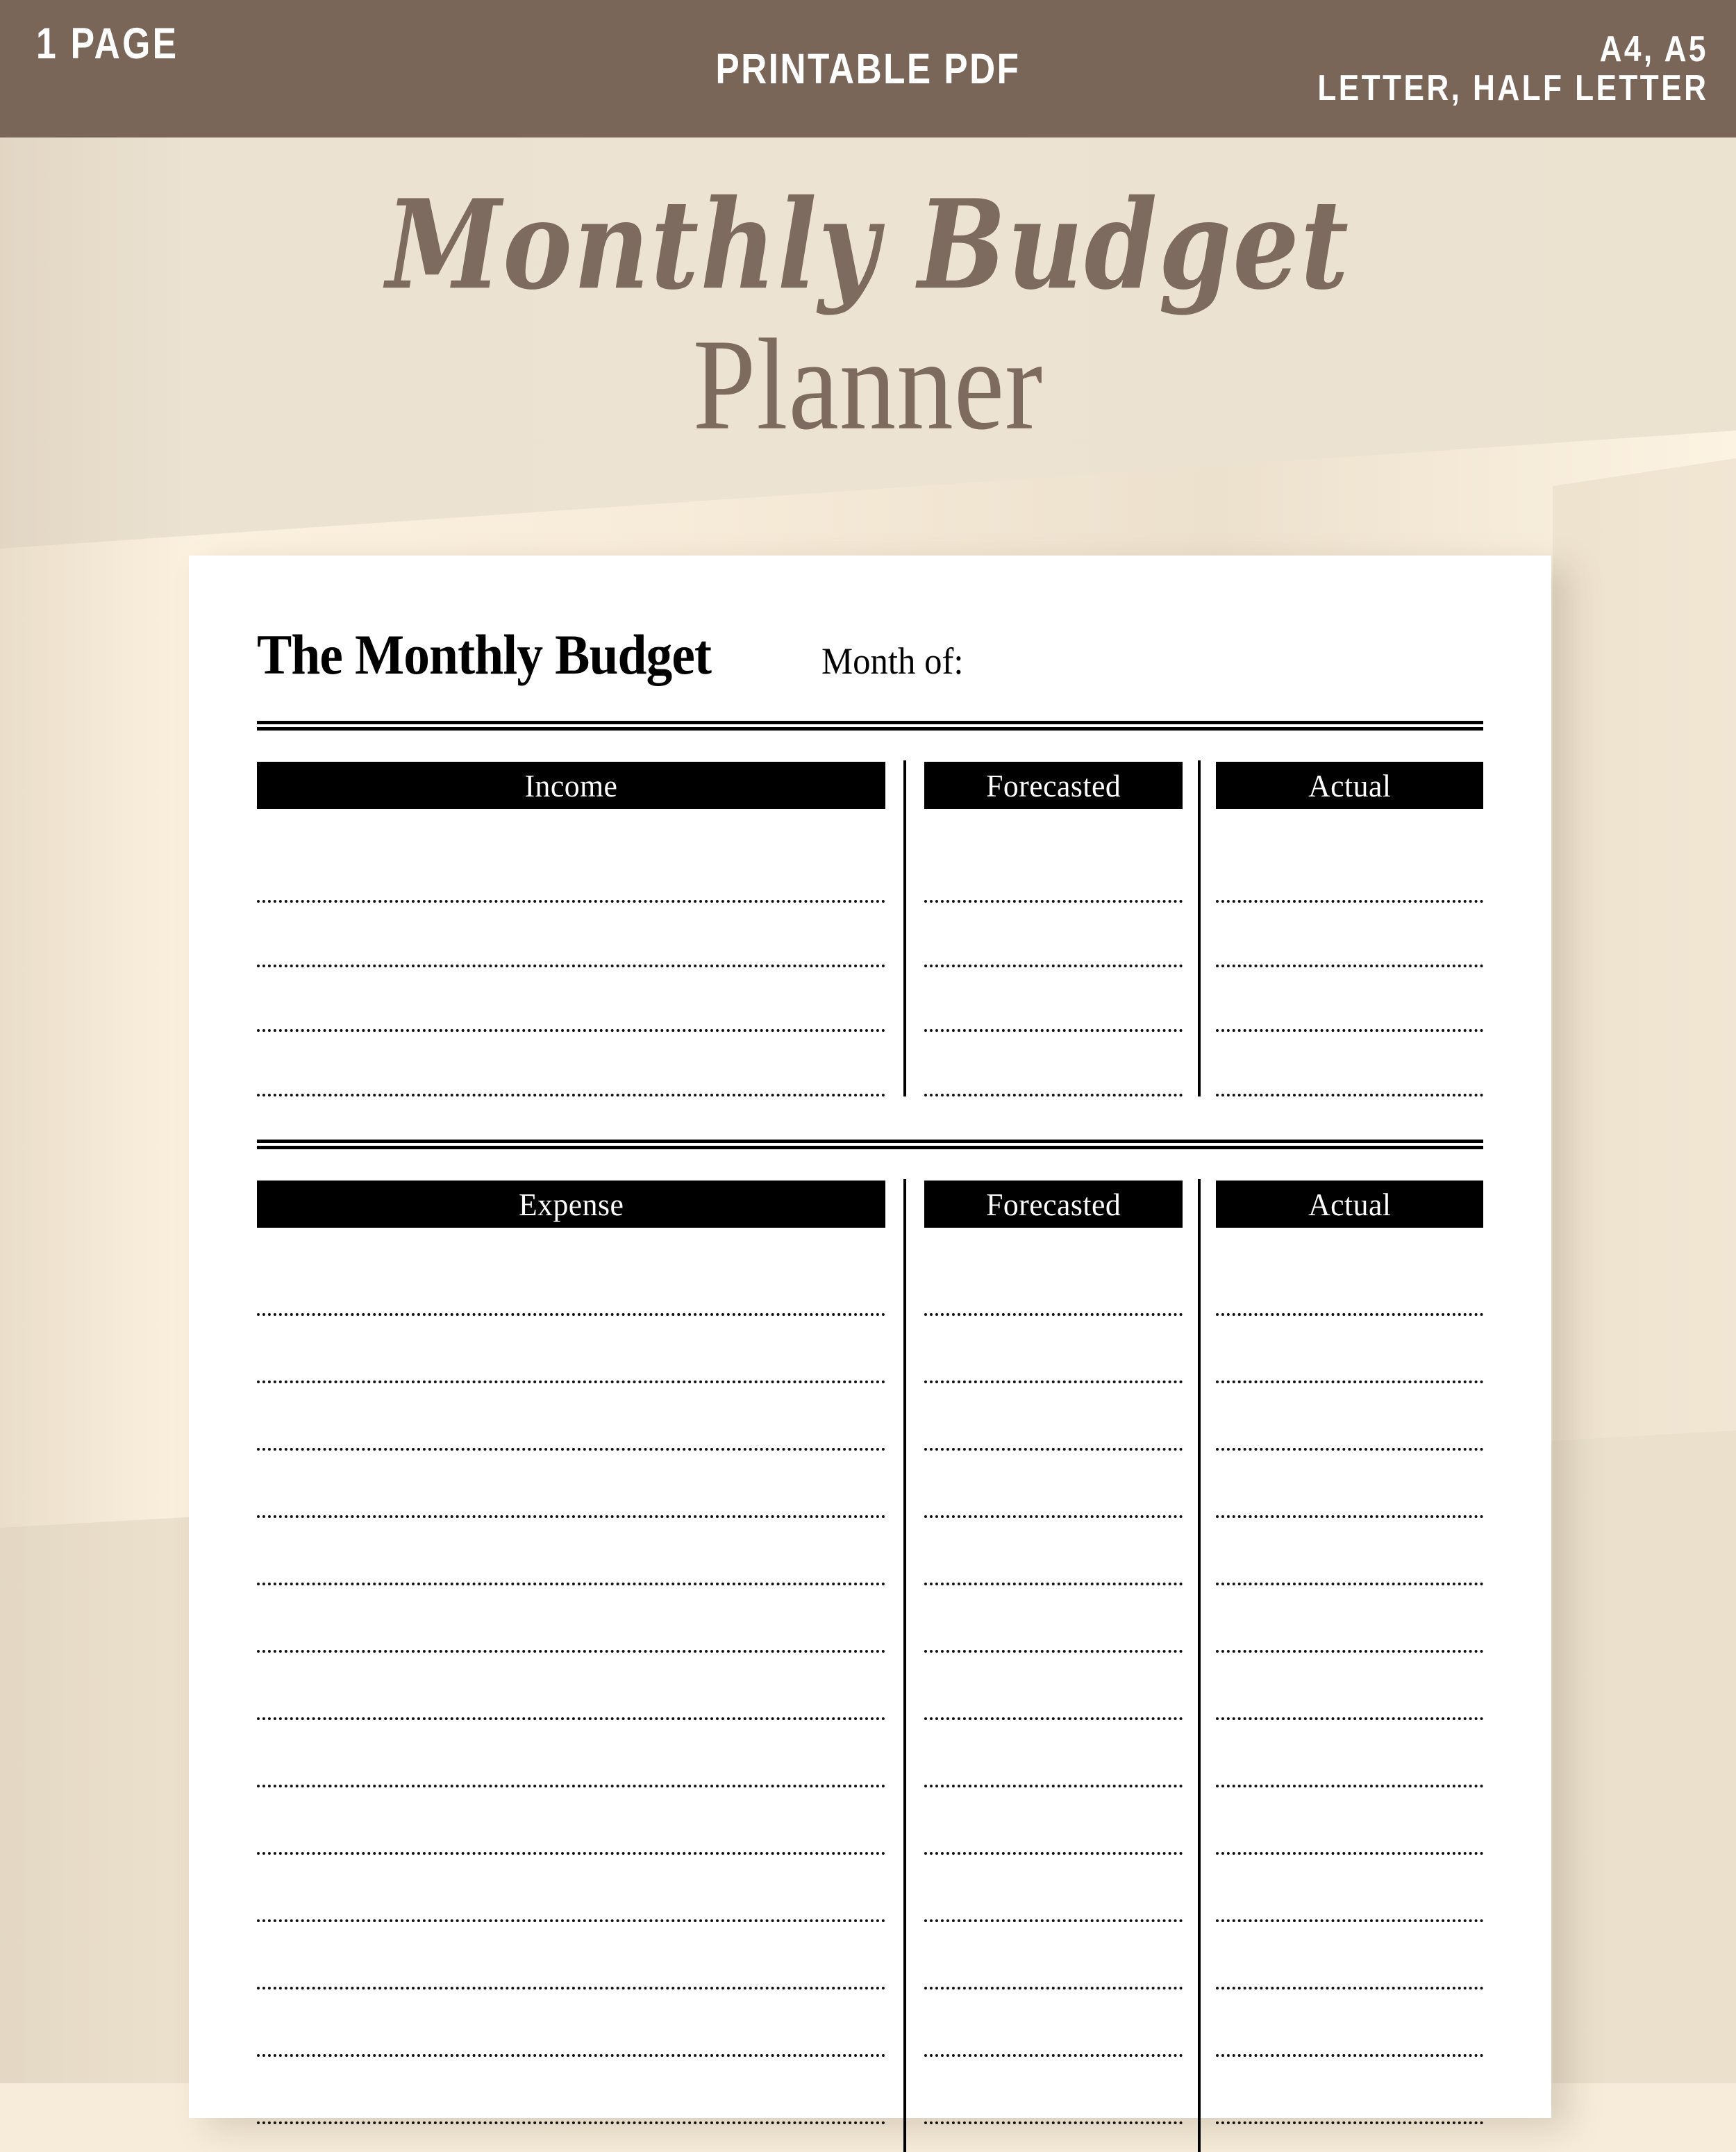 This screenshot has width=1736, height=2152. Describe the element at coordinates (868, 385) in the screenshot. I see `hero-serif-title: Planner` at that location.